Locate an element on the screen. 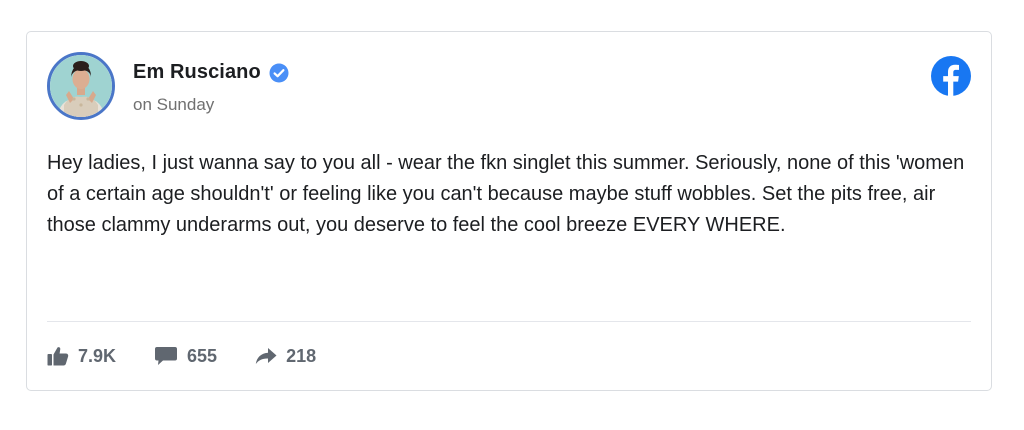  likes-count: 7.9K is located at coordinates (97, 355).